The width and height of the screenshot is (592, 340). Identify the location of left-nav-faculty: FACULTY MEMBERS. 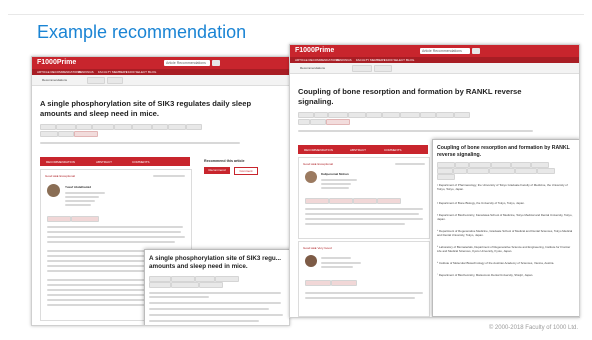
(112, 72).